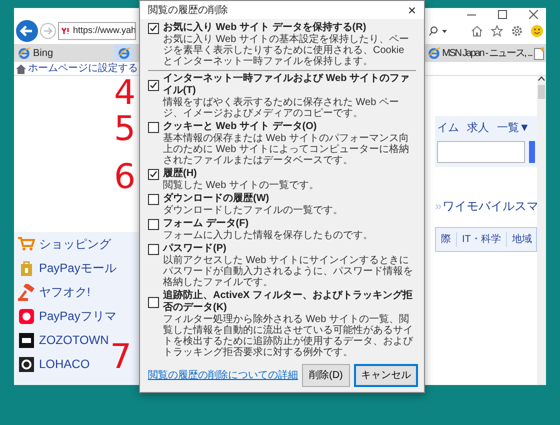 The image size is (560, 425). Describe the element at coordinates (64, 244) in the screenshot. I see `sidebar-link: ショッピング` at that location.